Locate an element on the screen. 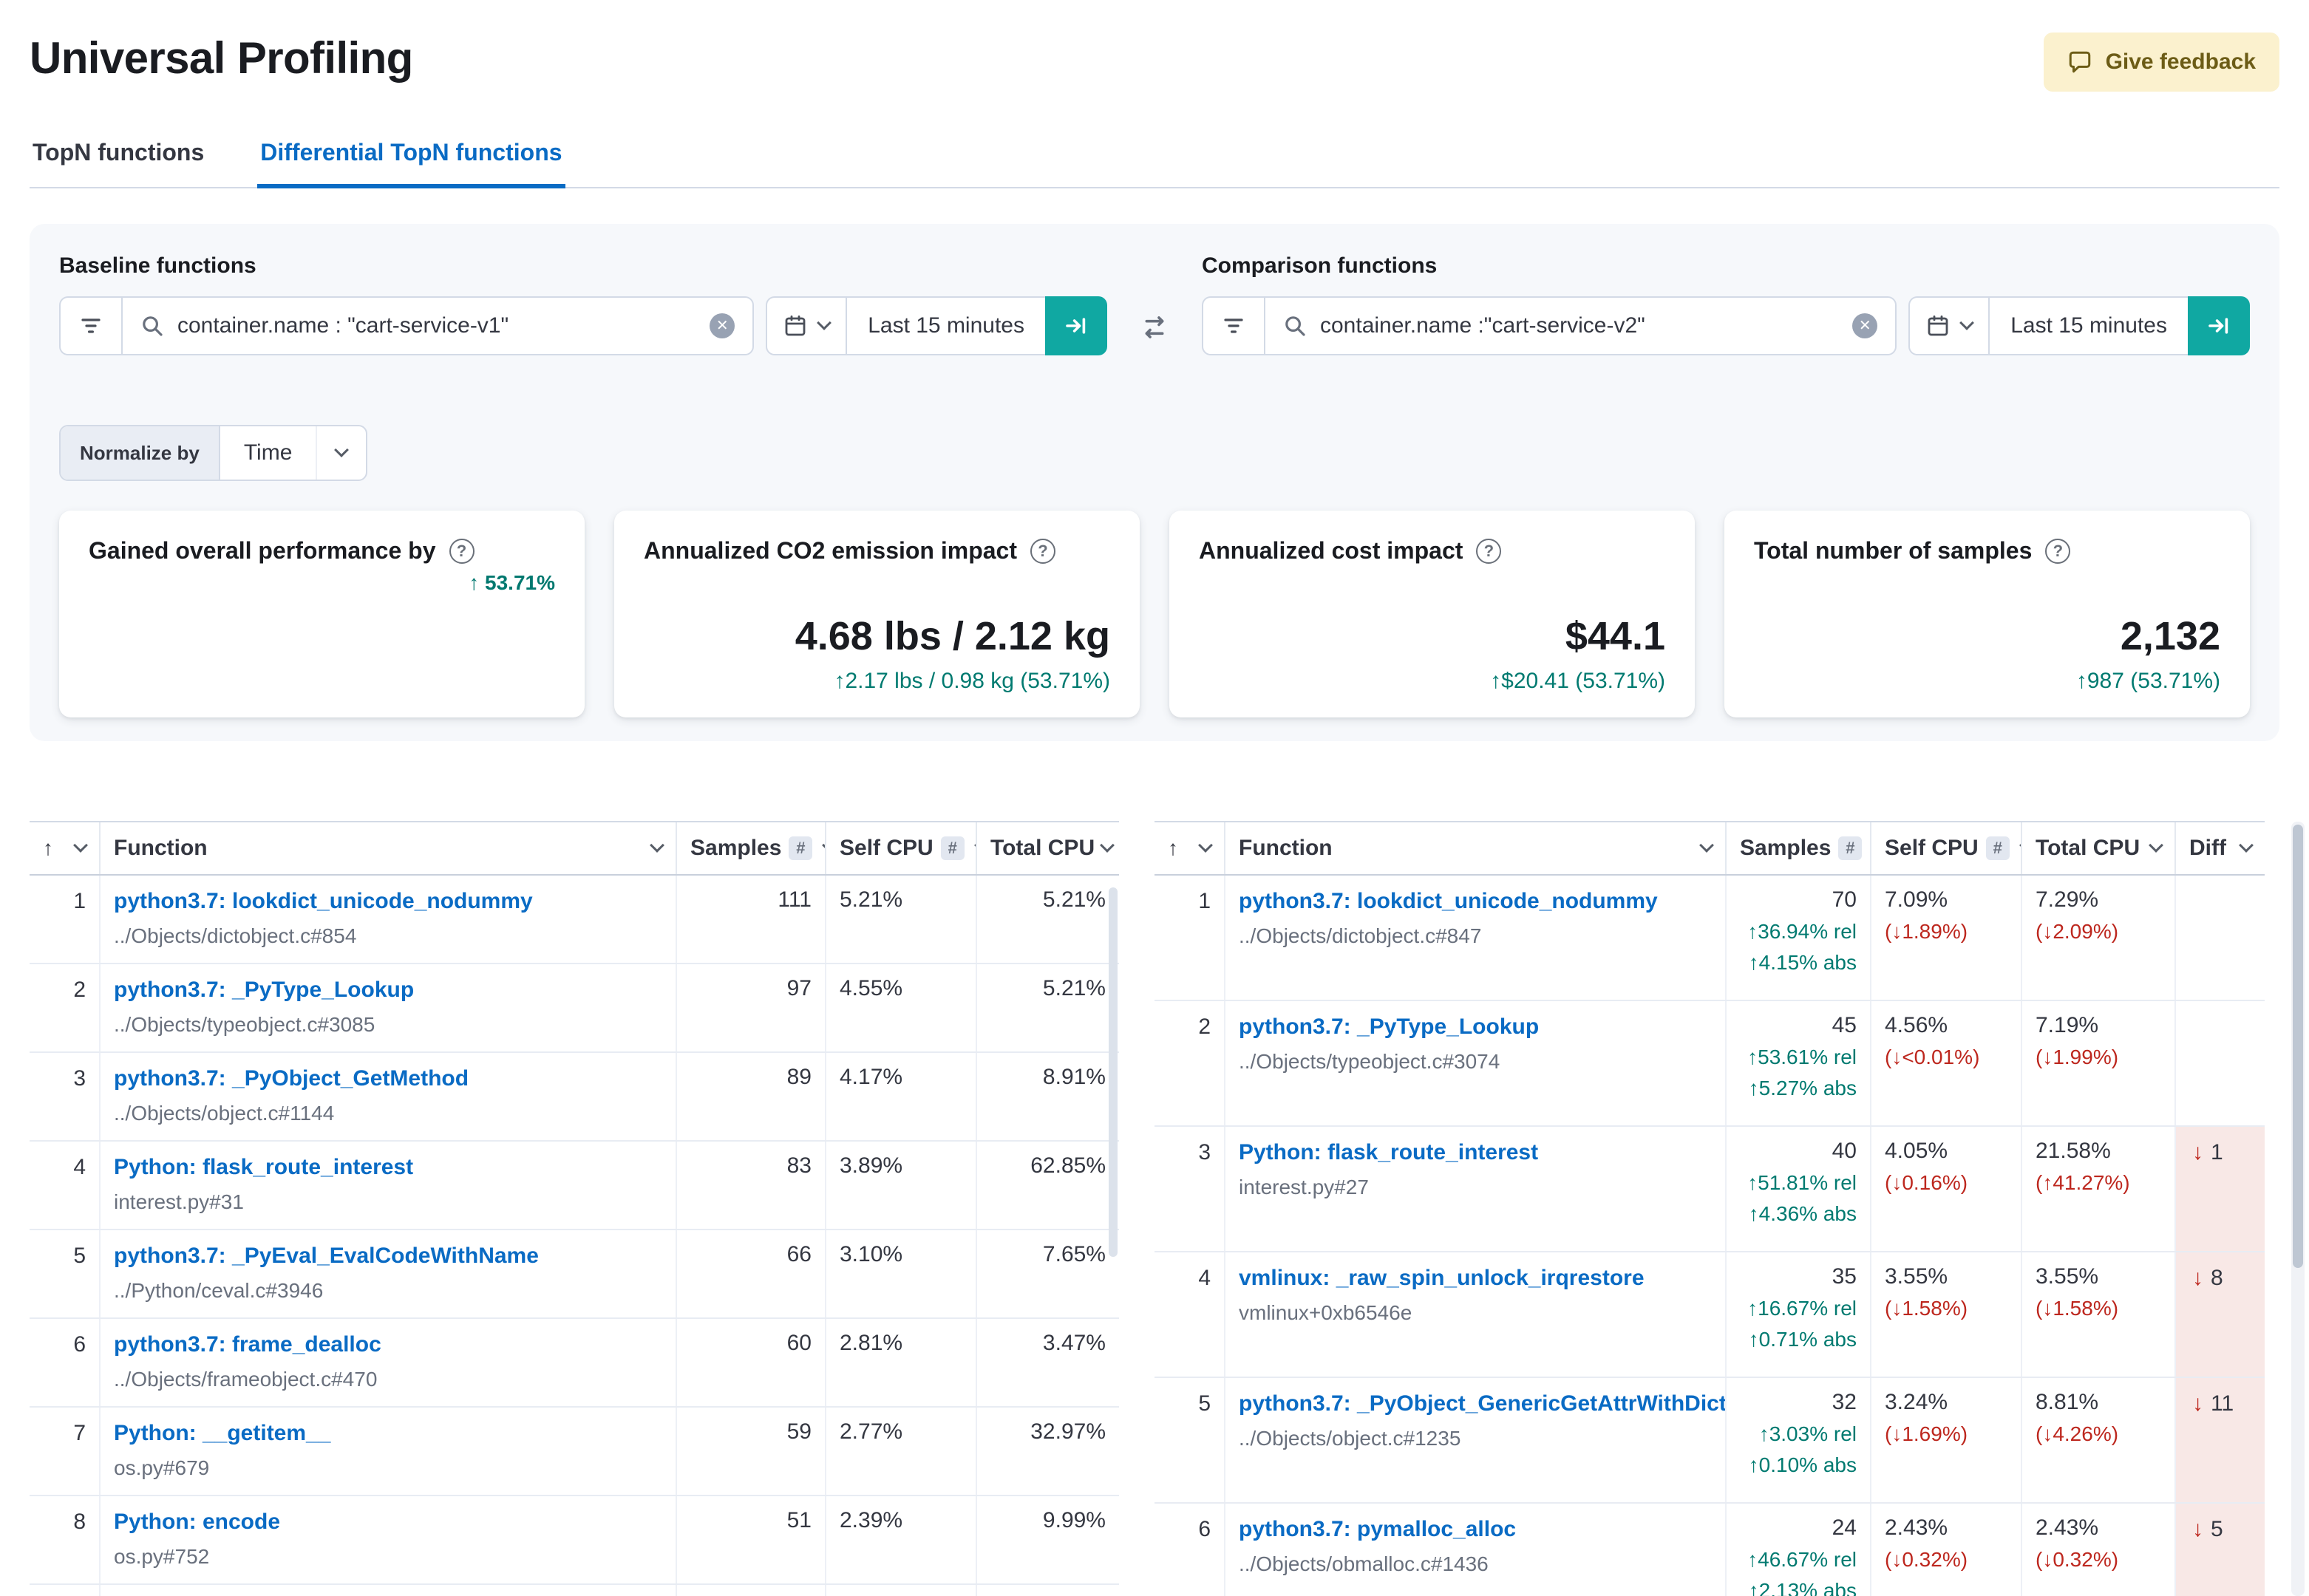  self-cpu-delta: (↓1.89%) is located at coordinates (1926, 931).